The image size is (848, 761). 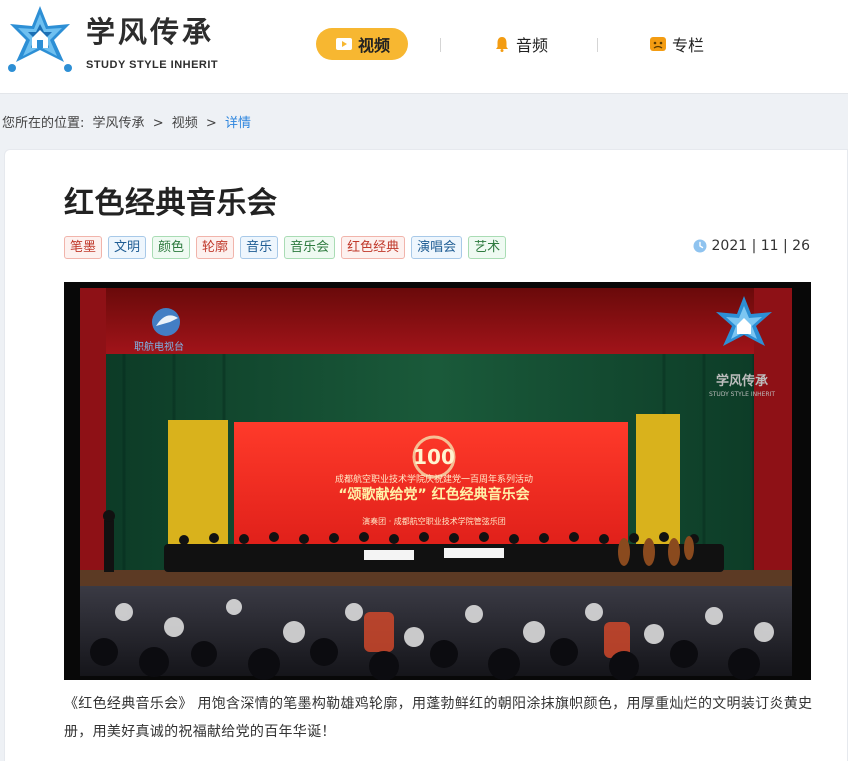 I want to click on nav-item-video: 视频, so click(x=362, y=44).